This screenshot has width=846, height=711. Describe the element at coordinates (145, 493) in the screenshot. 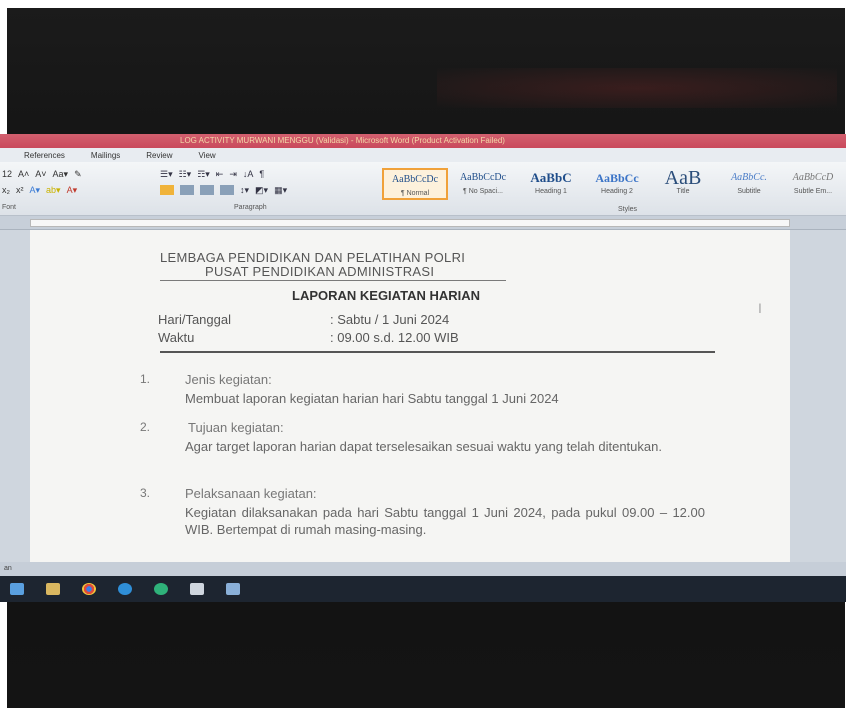

I see `item-number: 3.` at that location.